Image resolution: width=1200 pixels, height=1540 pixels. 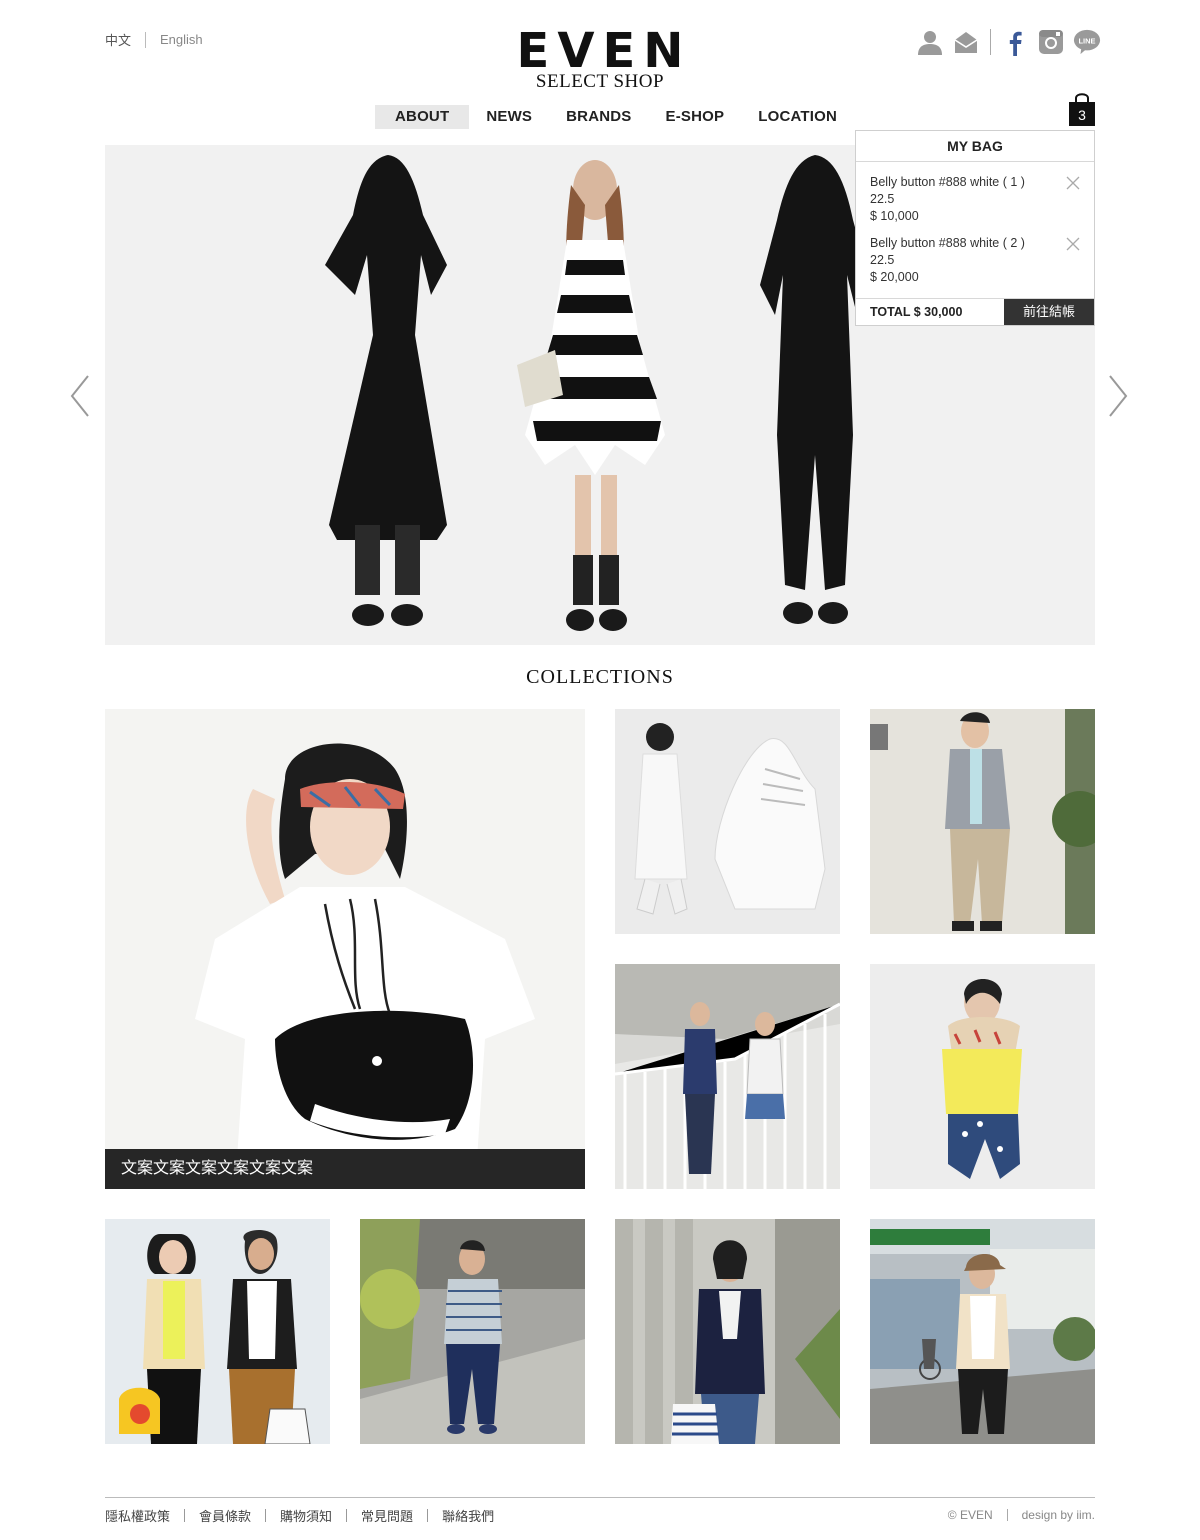 What do you see at coordinates (306, 1515) in the screenshot?
I see `footer-link-shopping-guide: 購物須知` at bounding box center [306, 1515].